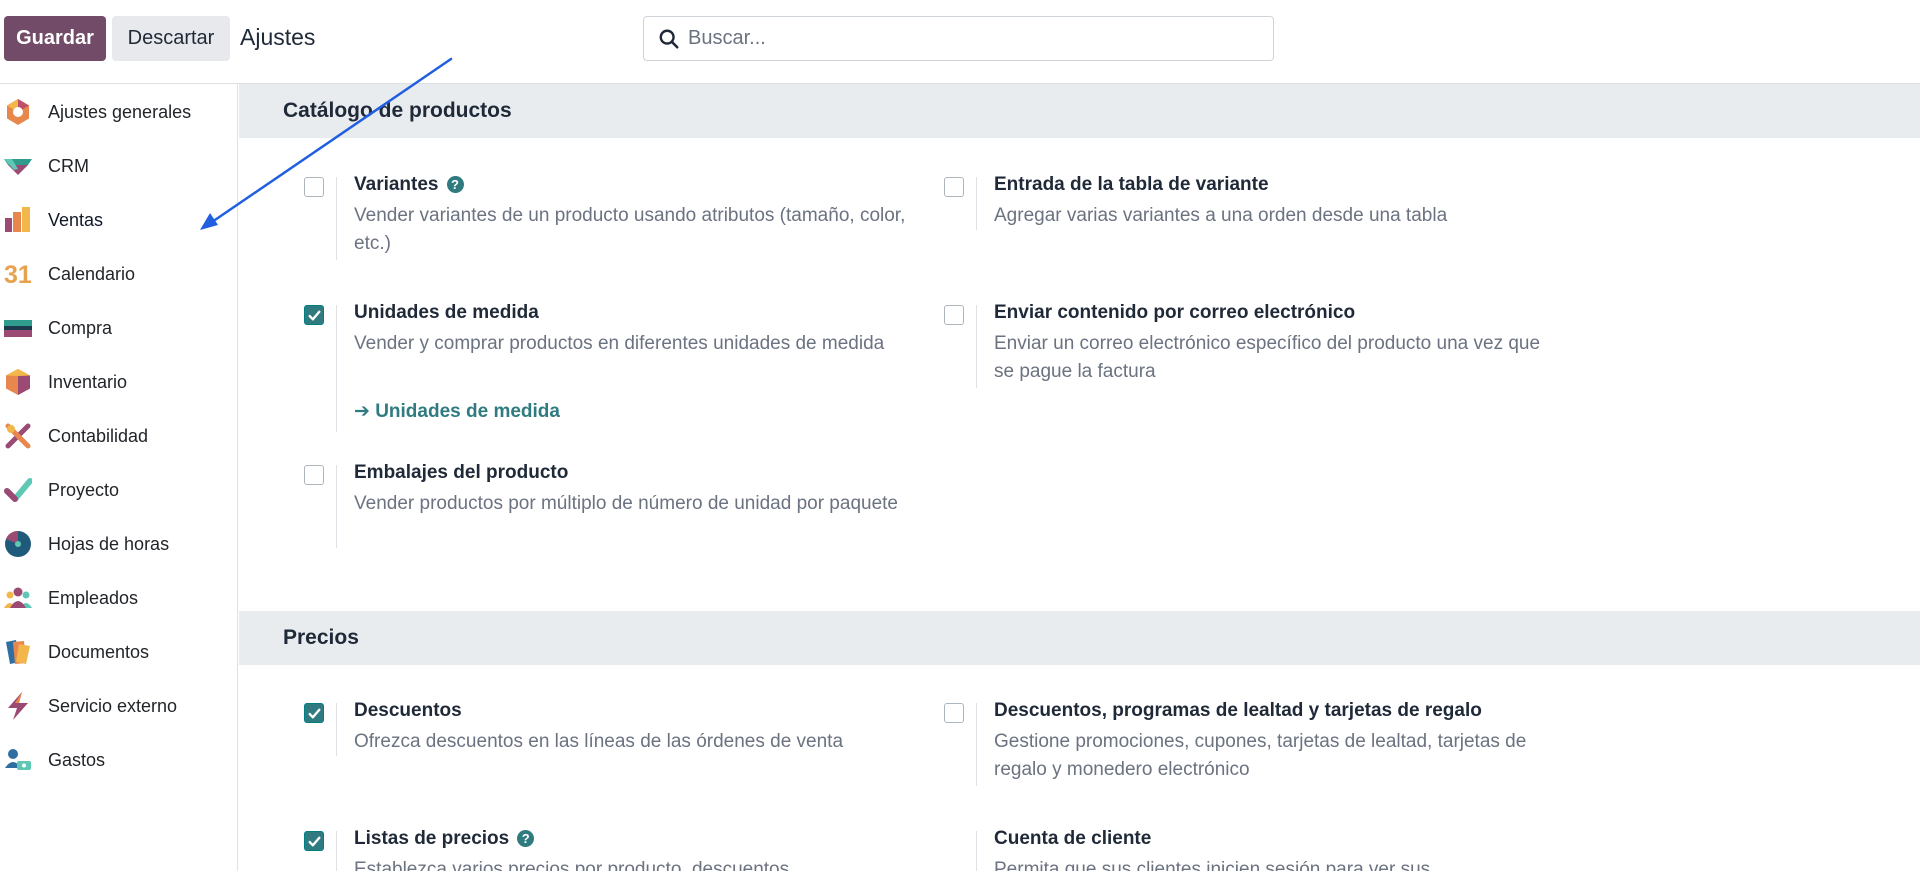  Describe the element at coordinates (18, 167) in the screenshot. I see `crm-icon` at that location.